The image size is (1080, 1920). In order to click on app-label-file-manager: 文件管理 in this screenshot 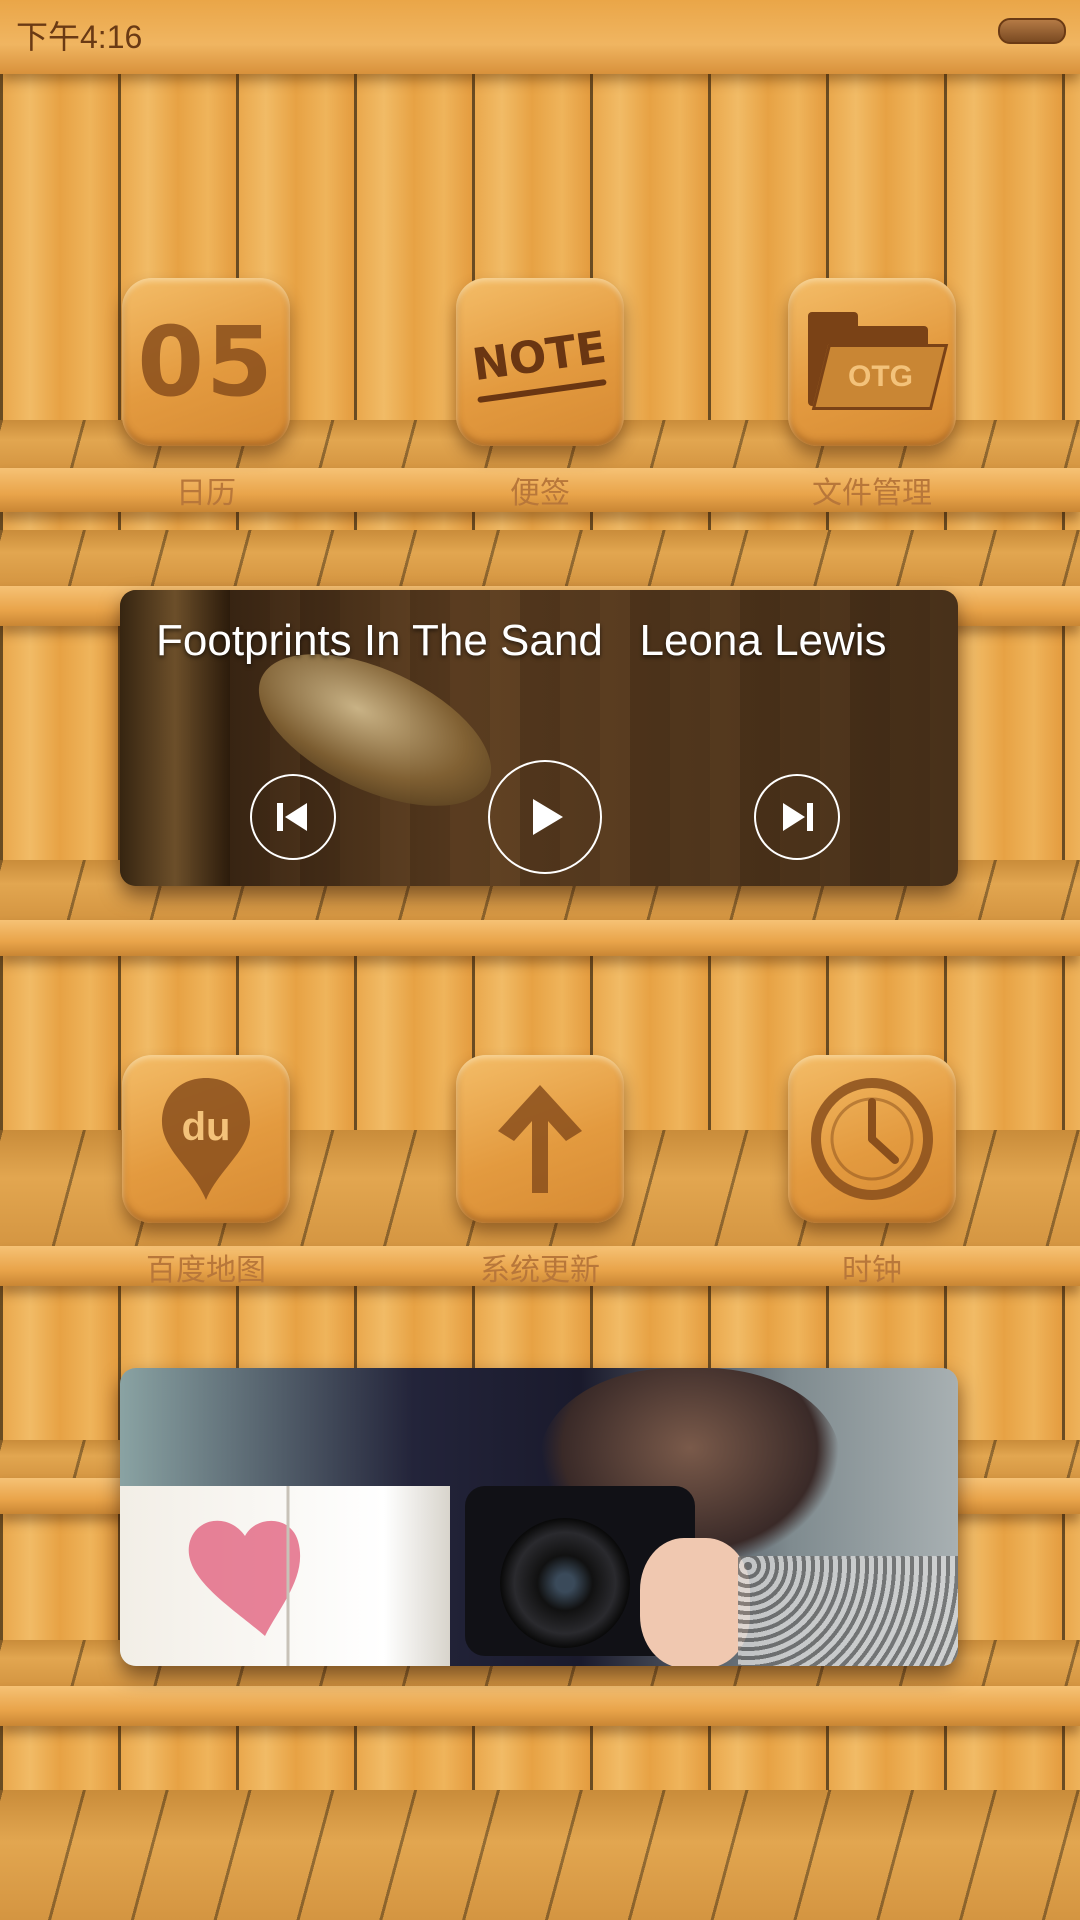, I will do `click(872, 493)`.